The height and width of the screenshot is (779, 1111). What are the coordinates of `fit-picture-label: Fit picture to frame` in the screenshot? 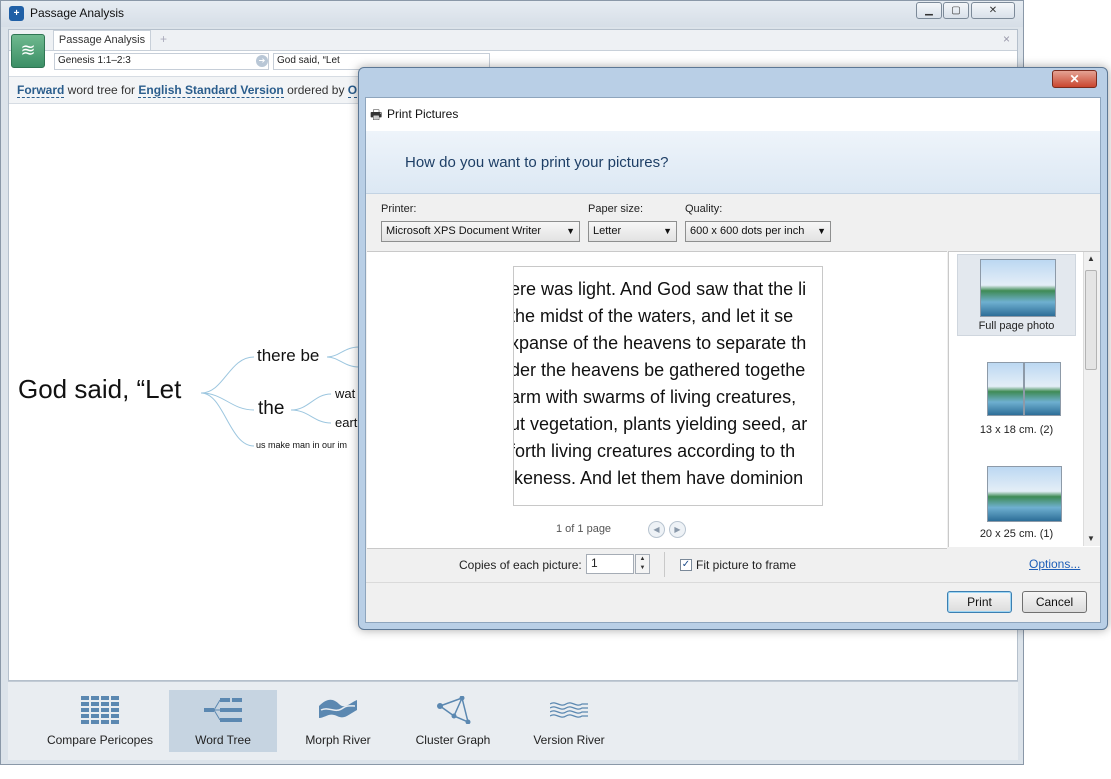 It's located at (746, 565).